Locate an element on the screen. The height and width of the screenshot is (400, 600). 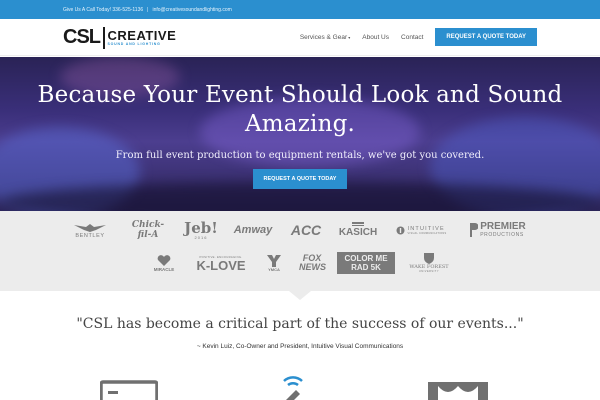
client-name: Jeb! is located at coordinates (201, 227).